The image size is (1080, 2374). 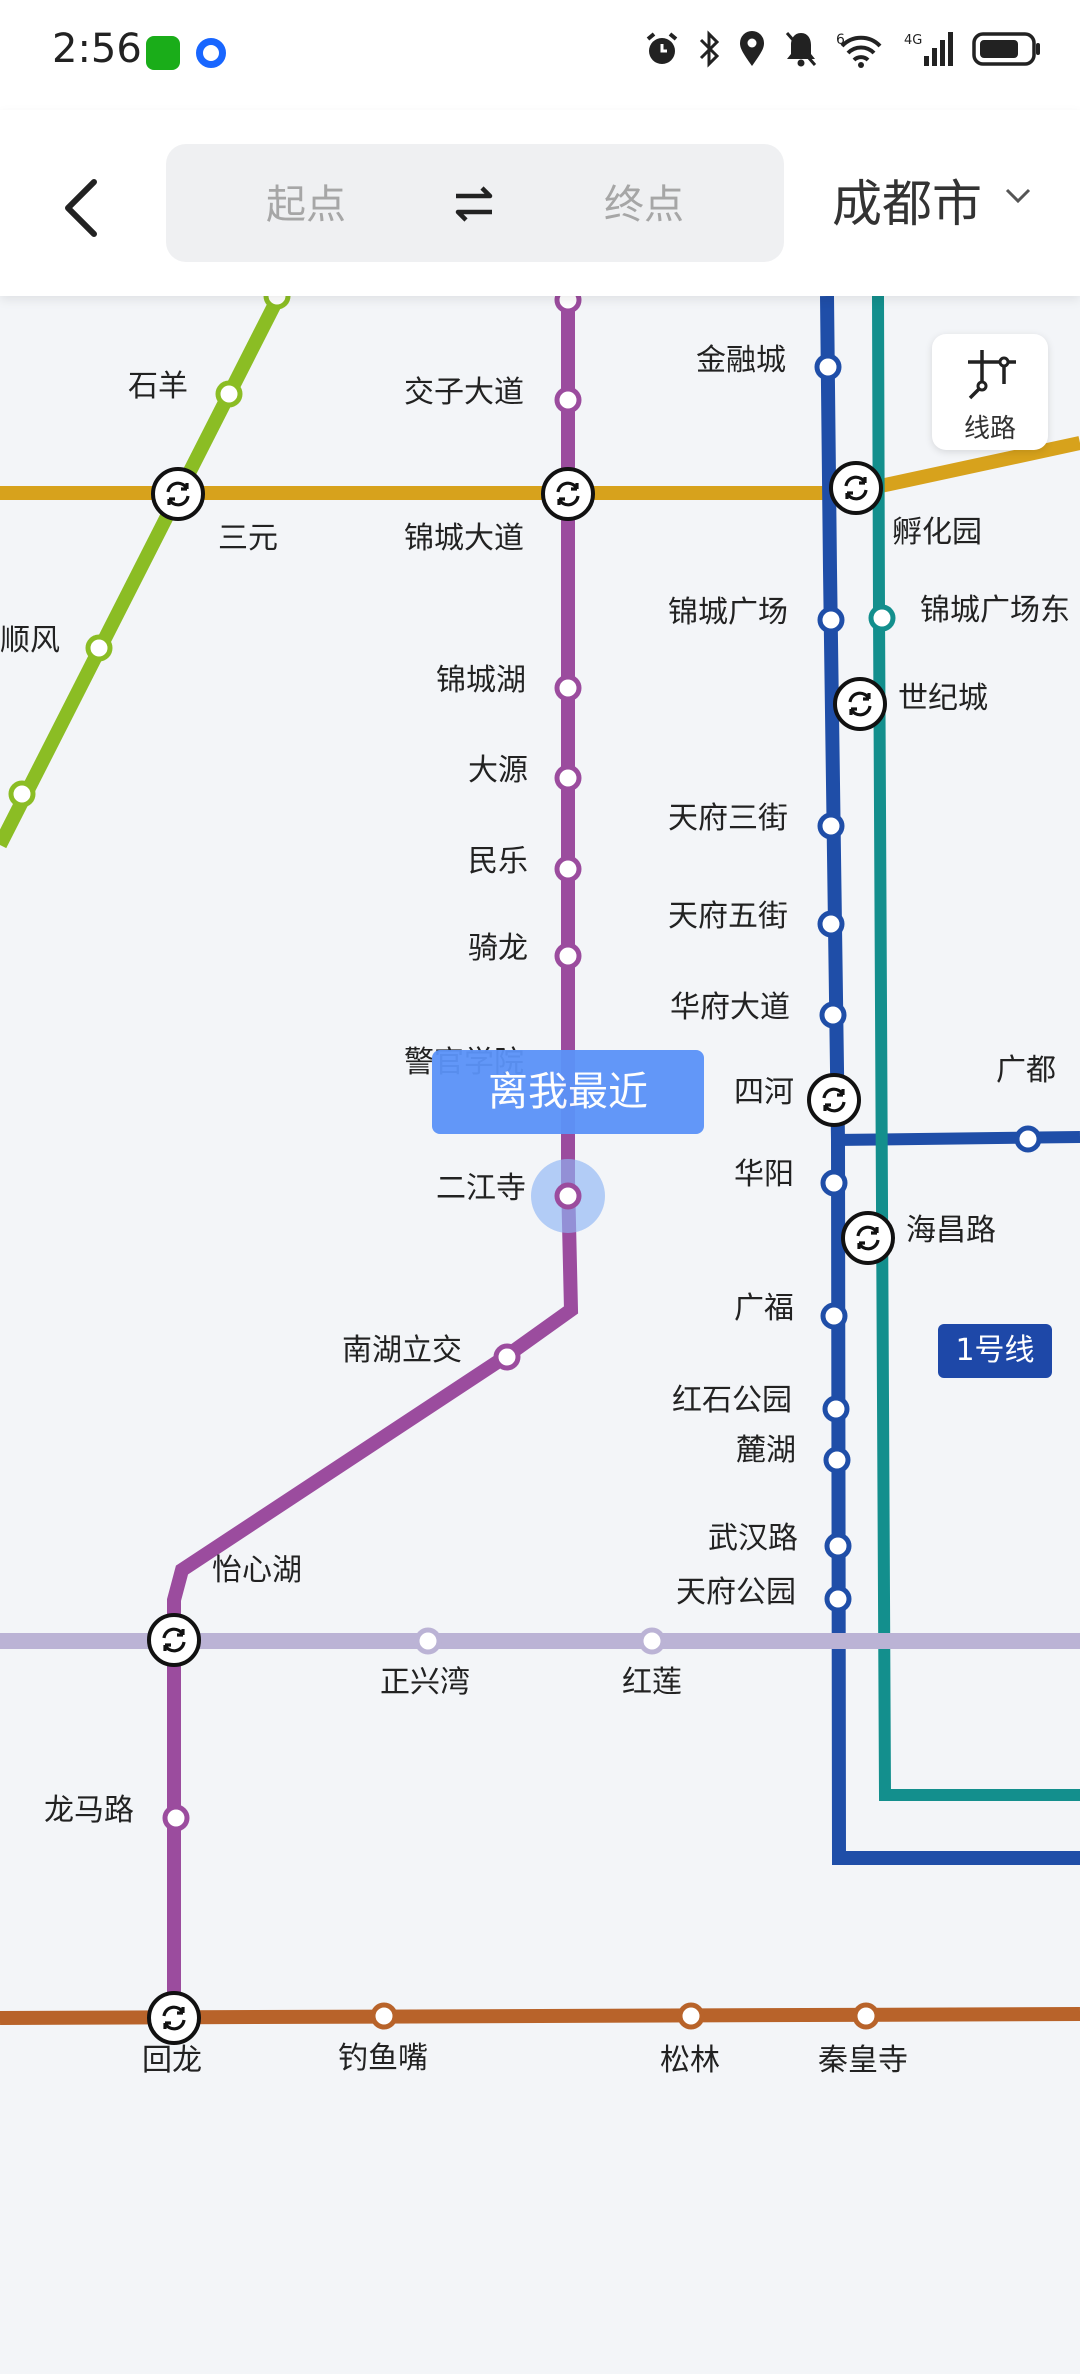 What do you see at coordinates (995, 610) in the screenshot?
I see `station-label: 锦城广场东` at bounding box center [995, 610].